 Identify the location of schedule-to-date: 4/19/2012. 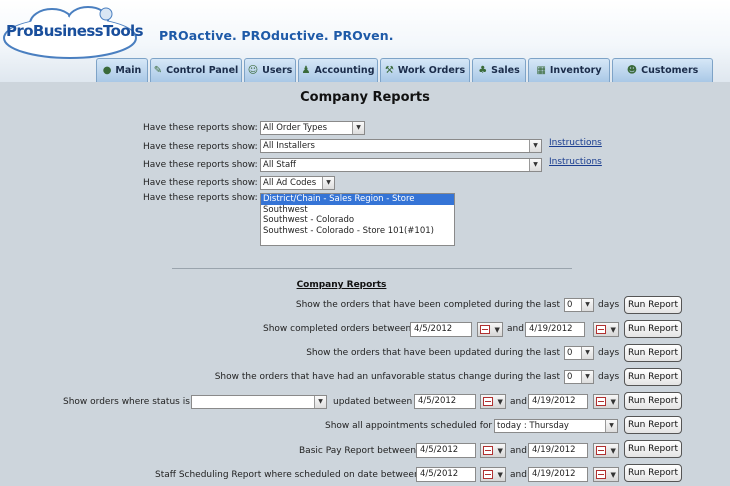
(558, 474).